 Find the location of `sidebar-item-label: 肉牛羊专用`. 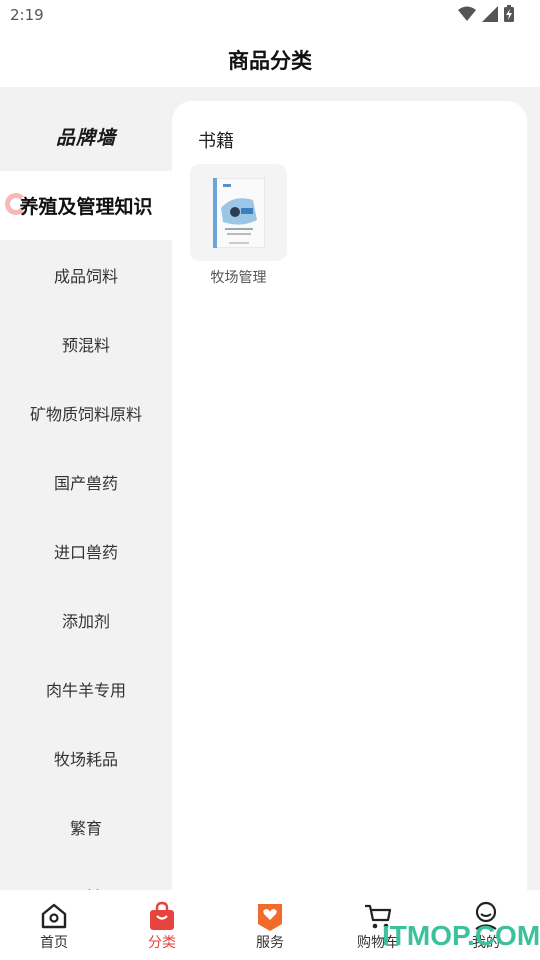

sidebar-item-label: 肉牛羊专用 is located at coordinates (85, 690).